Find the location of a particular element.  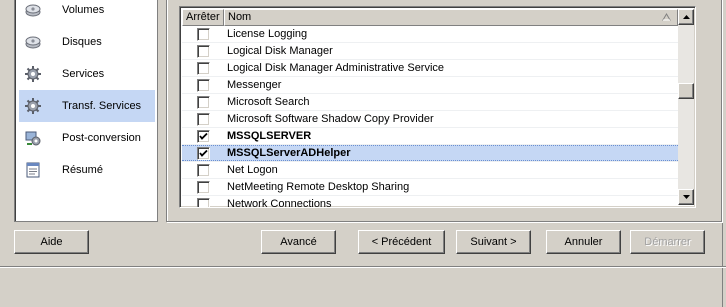

service-row: Network Connections is located at coordinates (430, 202).